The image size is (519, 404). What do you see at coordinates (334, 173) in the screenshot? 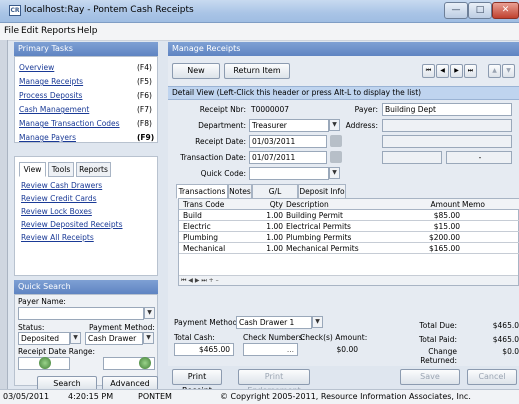
I see `quick-code-dropdown: ▼` at bounding box center [334, 173].